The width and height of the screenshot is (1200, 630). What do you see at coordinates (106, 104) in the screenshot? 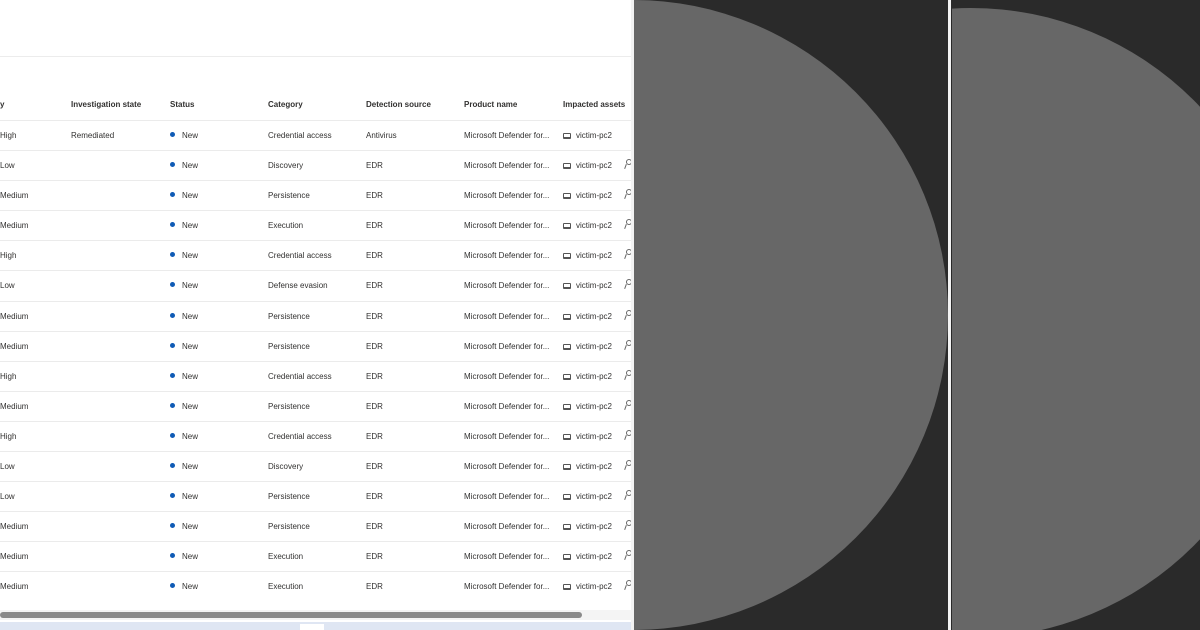
I see `column-investigation-state: Investigation state` at bounding box center [106, 104].